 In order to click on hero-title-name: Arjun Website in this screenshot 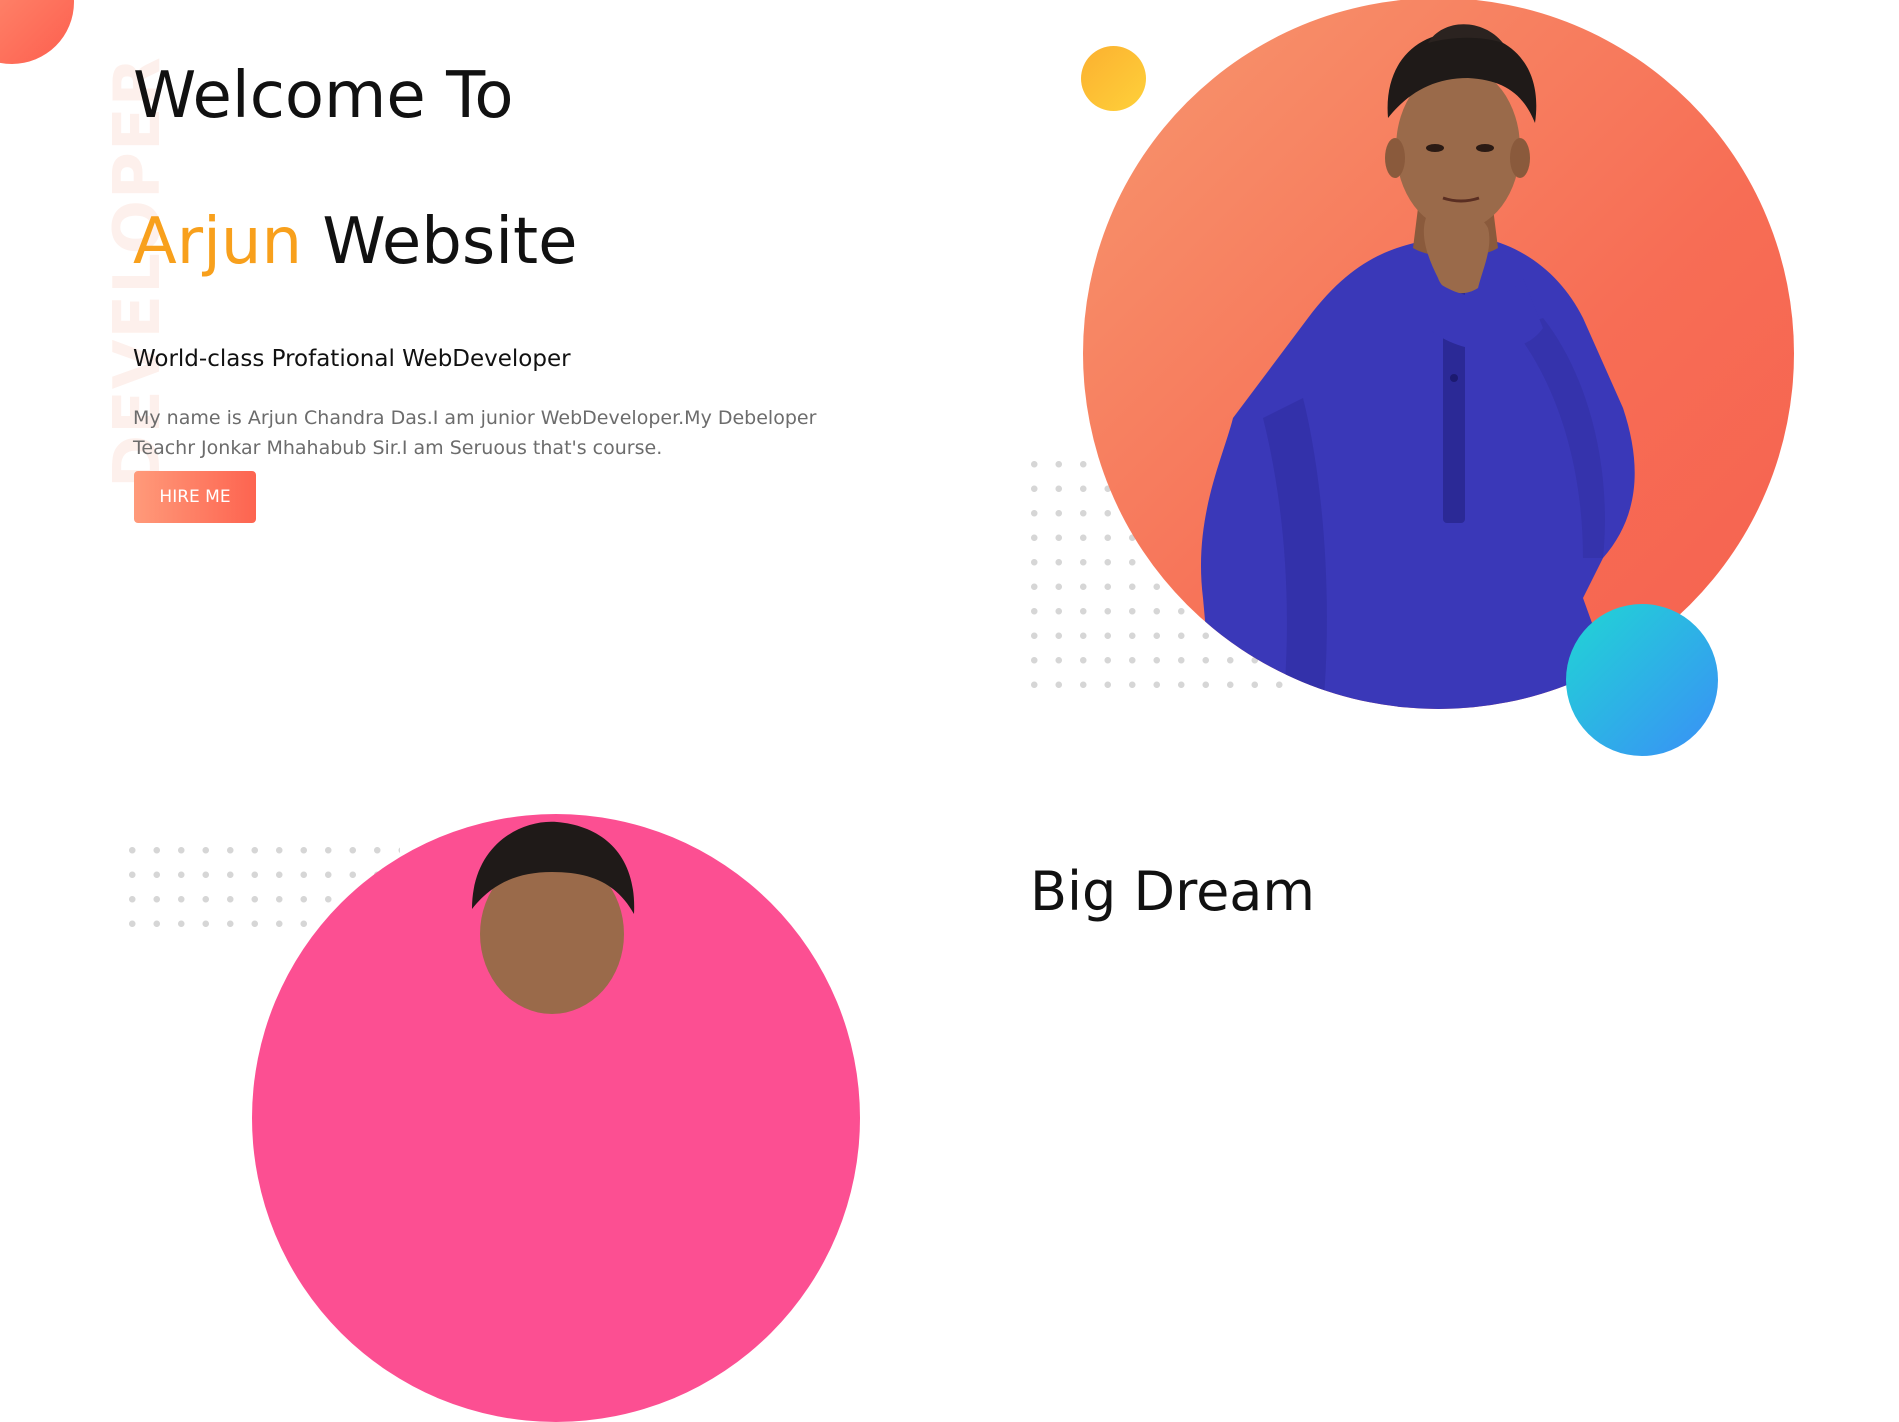, I will do `click(355, 242)`.